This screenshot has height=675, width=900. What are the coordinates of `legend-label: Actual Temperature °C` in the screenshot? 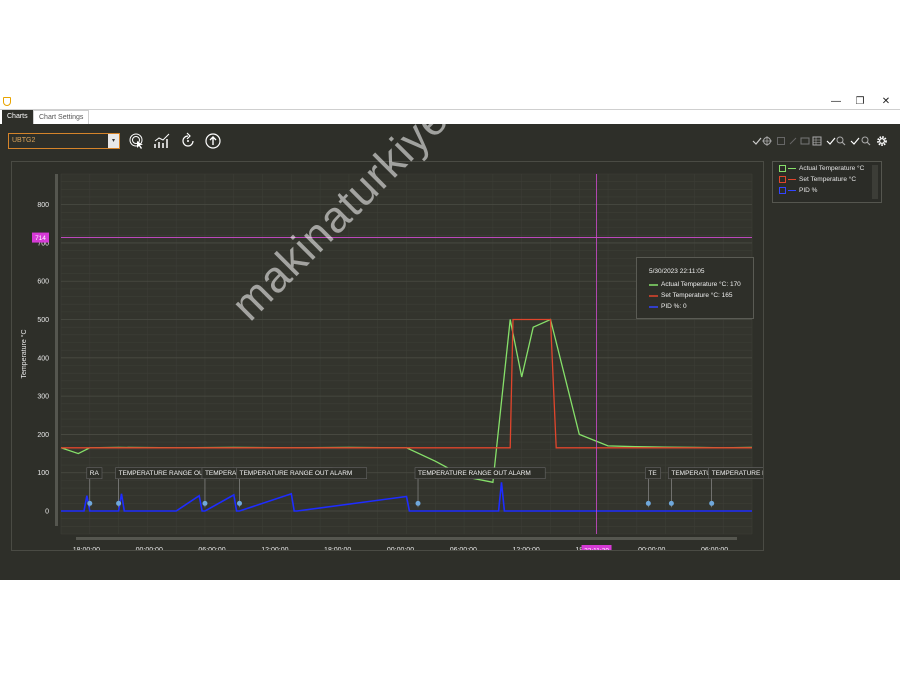 It's located at (832, 168).